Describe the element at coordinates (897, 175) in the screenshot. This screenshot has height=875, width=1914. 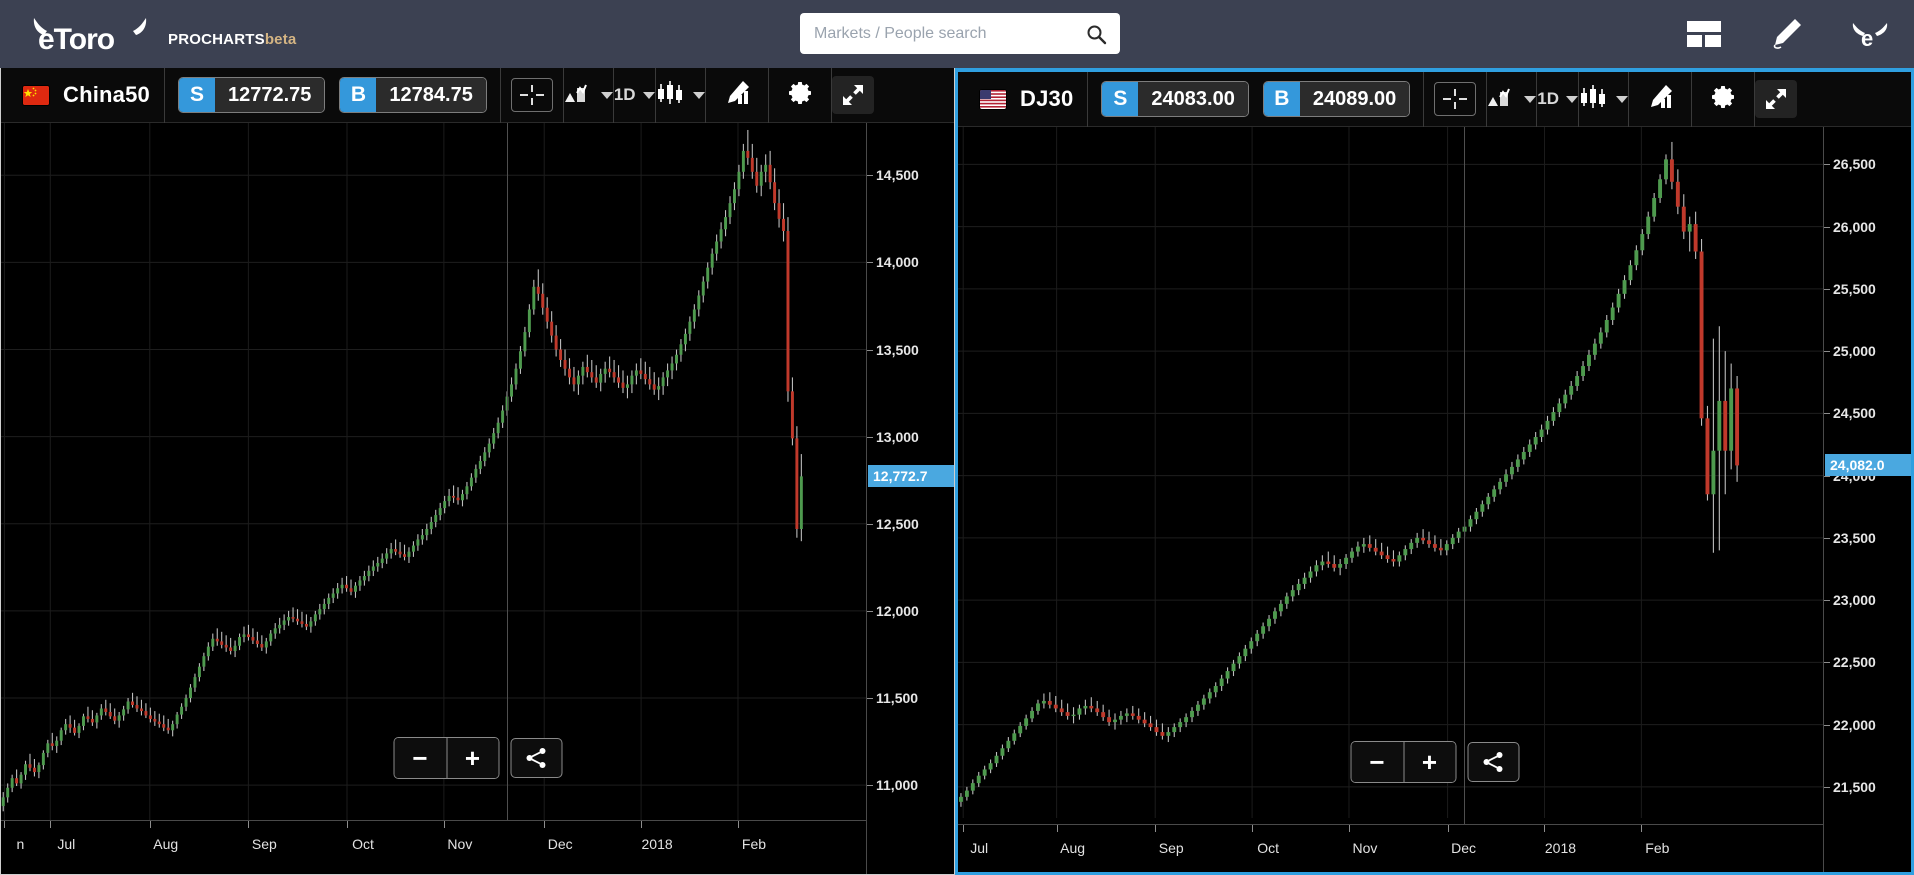
I see `y-axis-label: 14,500` at that location.